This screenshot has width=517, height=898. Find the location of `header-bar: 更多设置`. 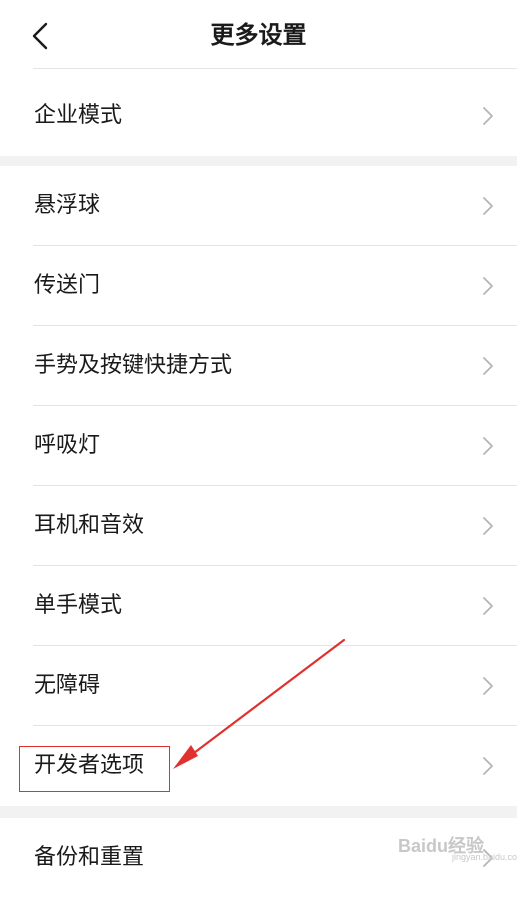

header-bar: 更多设置 is located at coordinates (258, 35).